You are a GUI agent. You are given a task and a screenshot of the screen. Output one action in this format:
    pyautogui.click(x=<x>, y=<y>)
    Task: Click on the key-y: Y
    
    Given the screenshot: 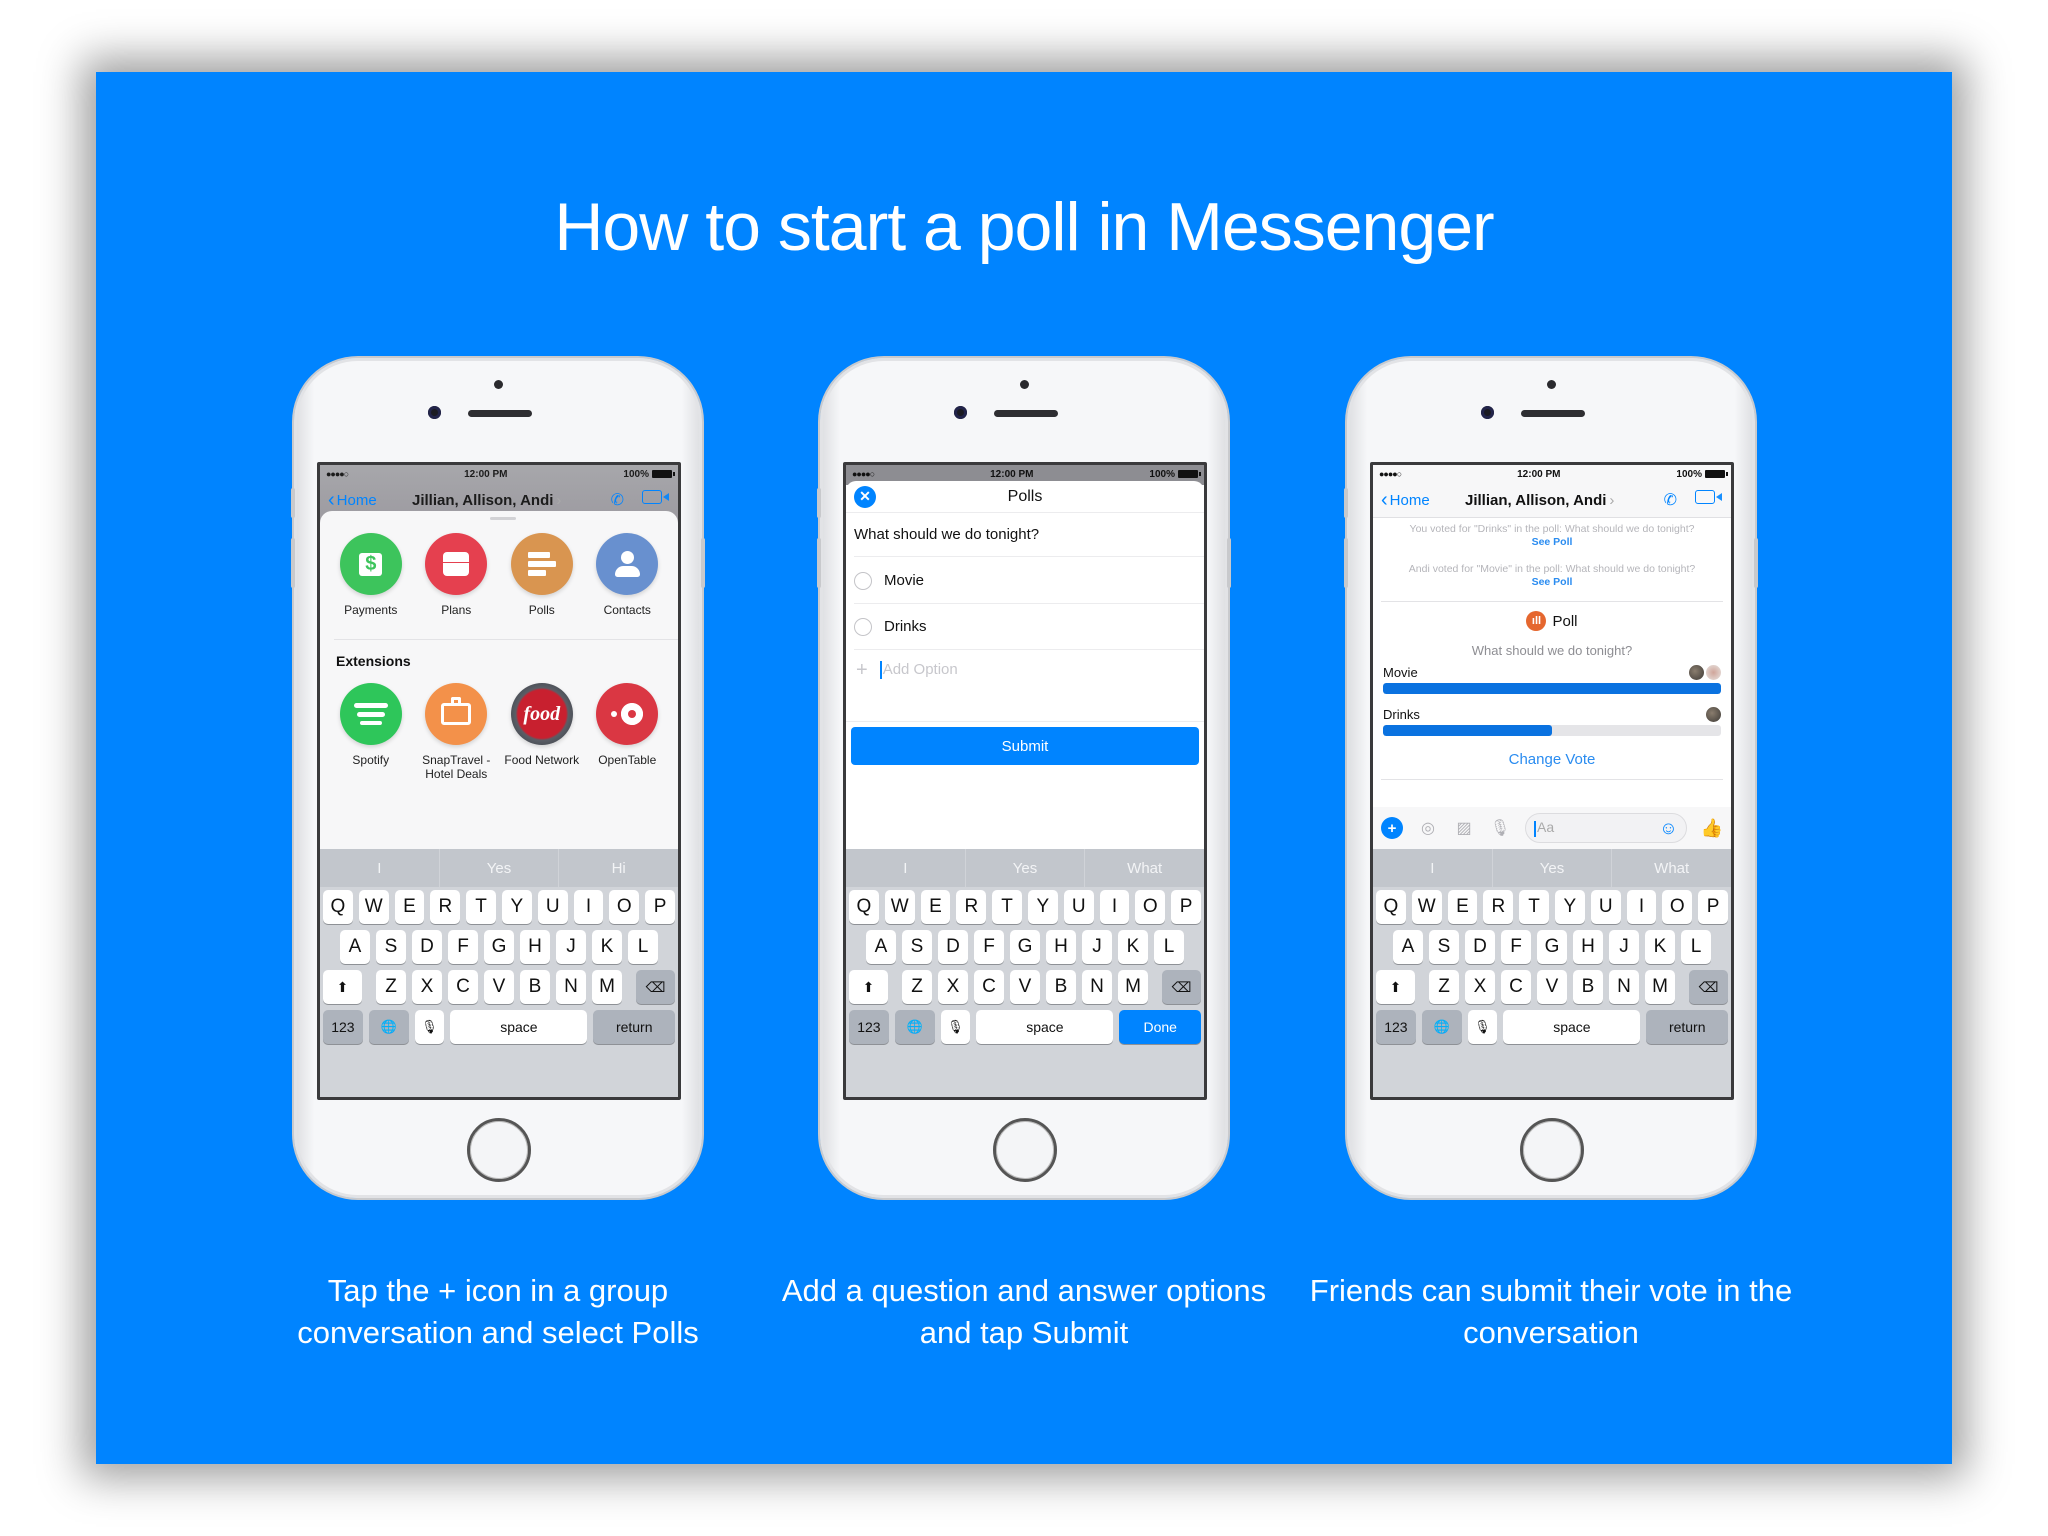 What is the action you would take?
    pyautogui.click(x=1570, y=907)
    